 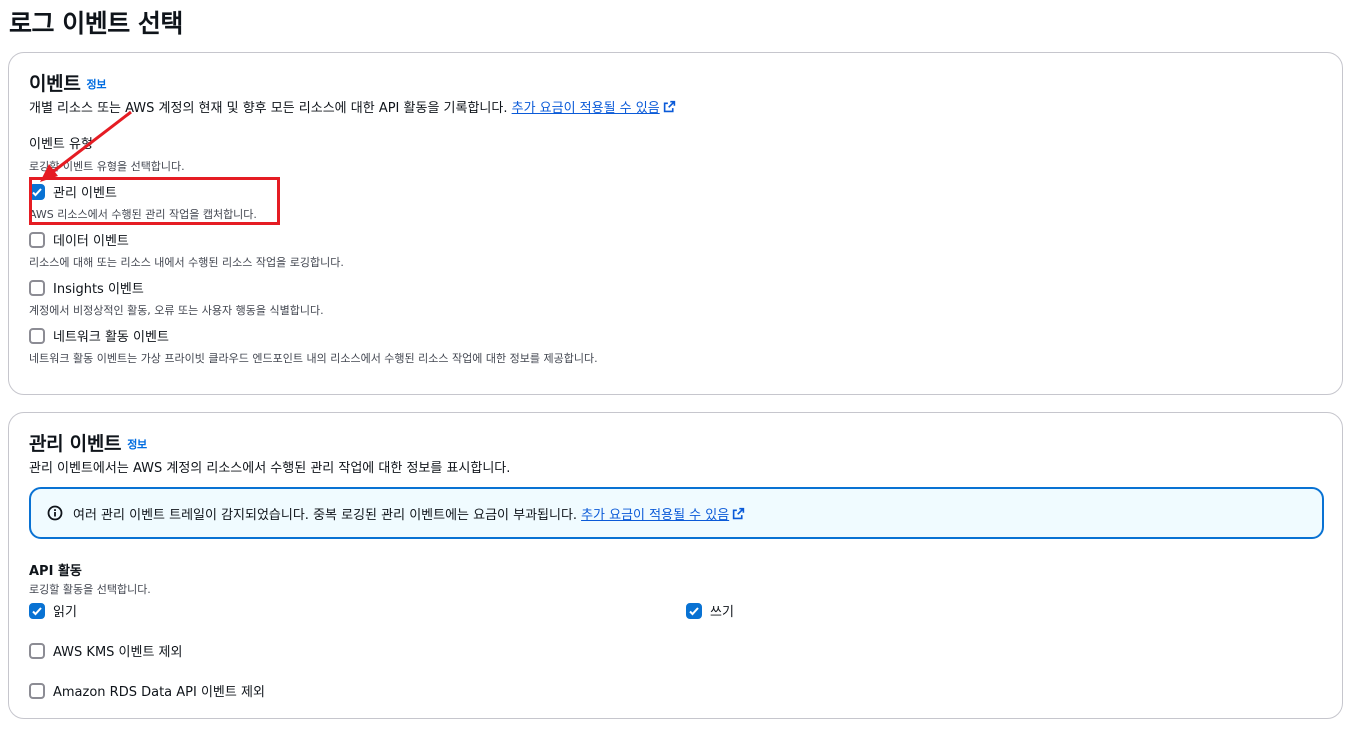 I want to click on exclude-kms-option: AWS KMS 이벤트 제외, so click(x=105, y=650).